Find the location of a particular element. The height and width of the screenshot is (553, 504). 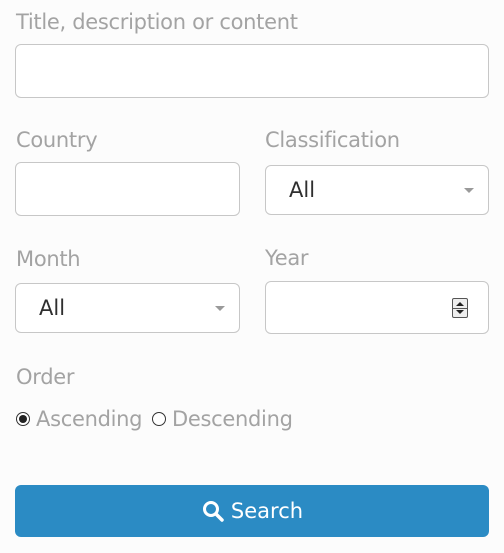

country-label: Country is located at coordinates (57, 140).